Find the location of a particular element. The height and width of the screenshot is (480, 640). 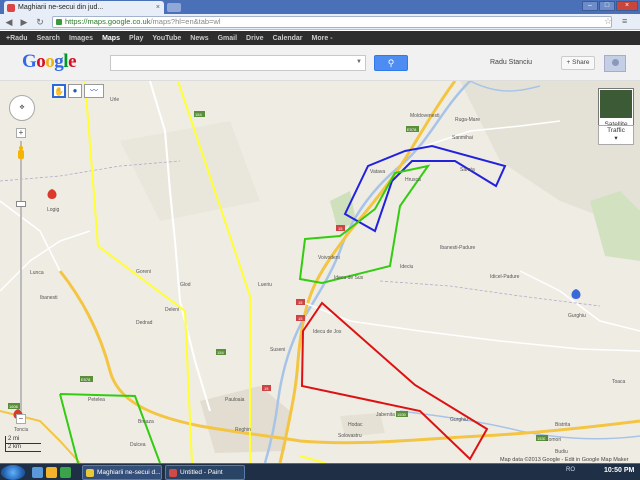

gbar-item-gmail: Gmail is located at coordinates (227, 38).